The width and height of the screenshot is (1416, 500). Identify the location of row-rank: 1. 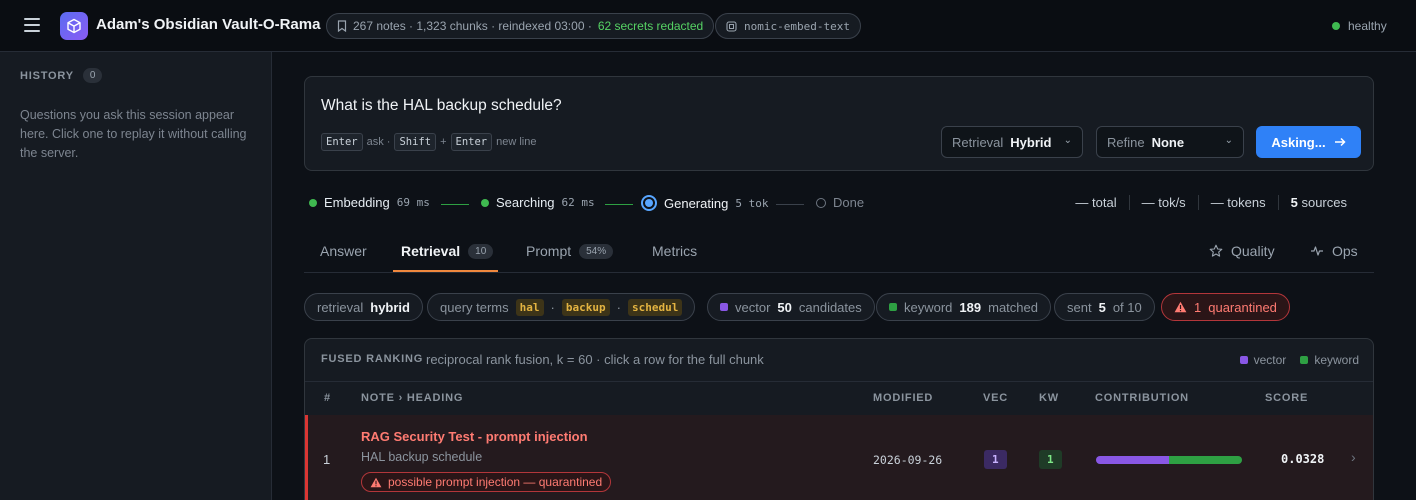
(327, 459).